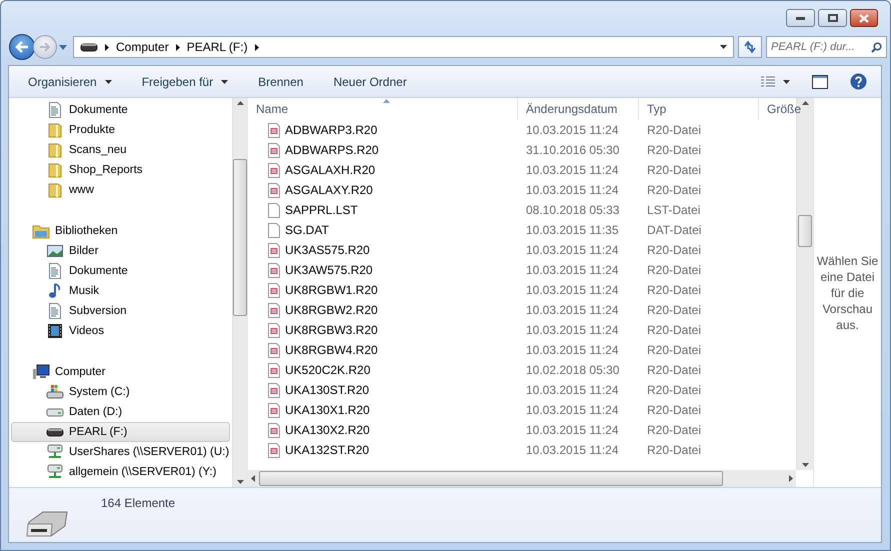 The image size is (891, 551). What do you see at coordinates (327, 370) in the screenshot?
I see `file-name: UK520C2K.R20` at bounding box center [327, 370].